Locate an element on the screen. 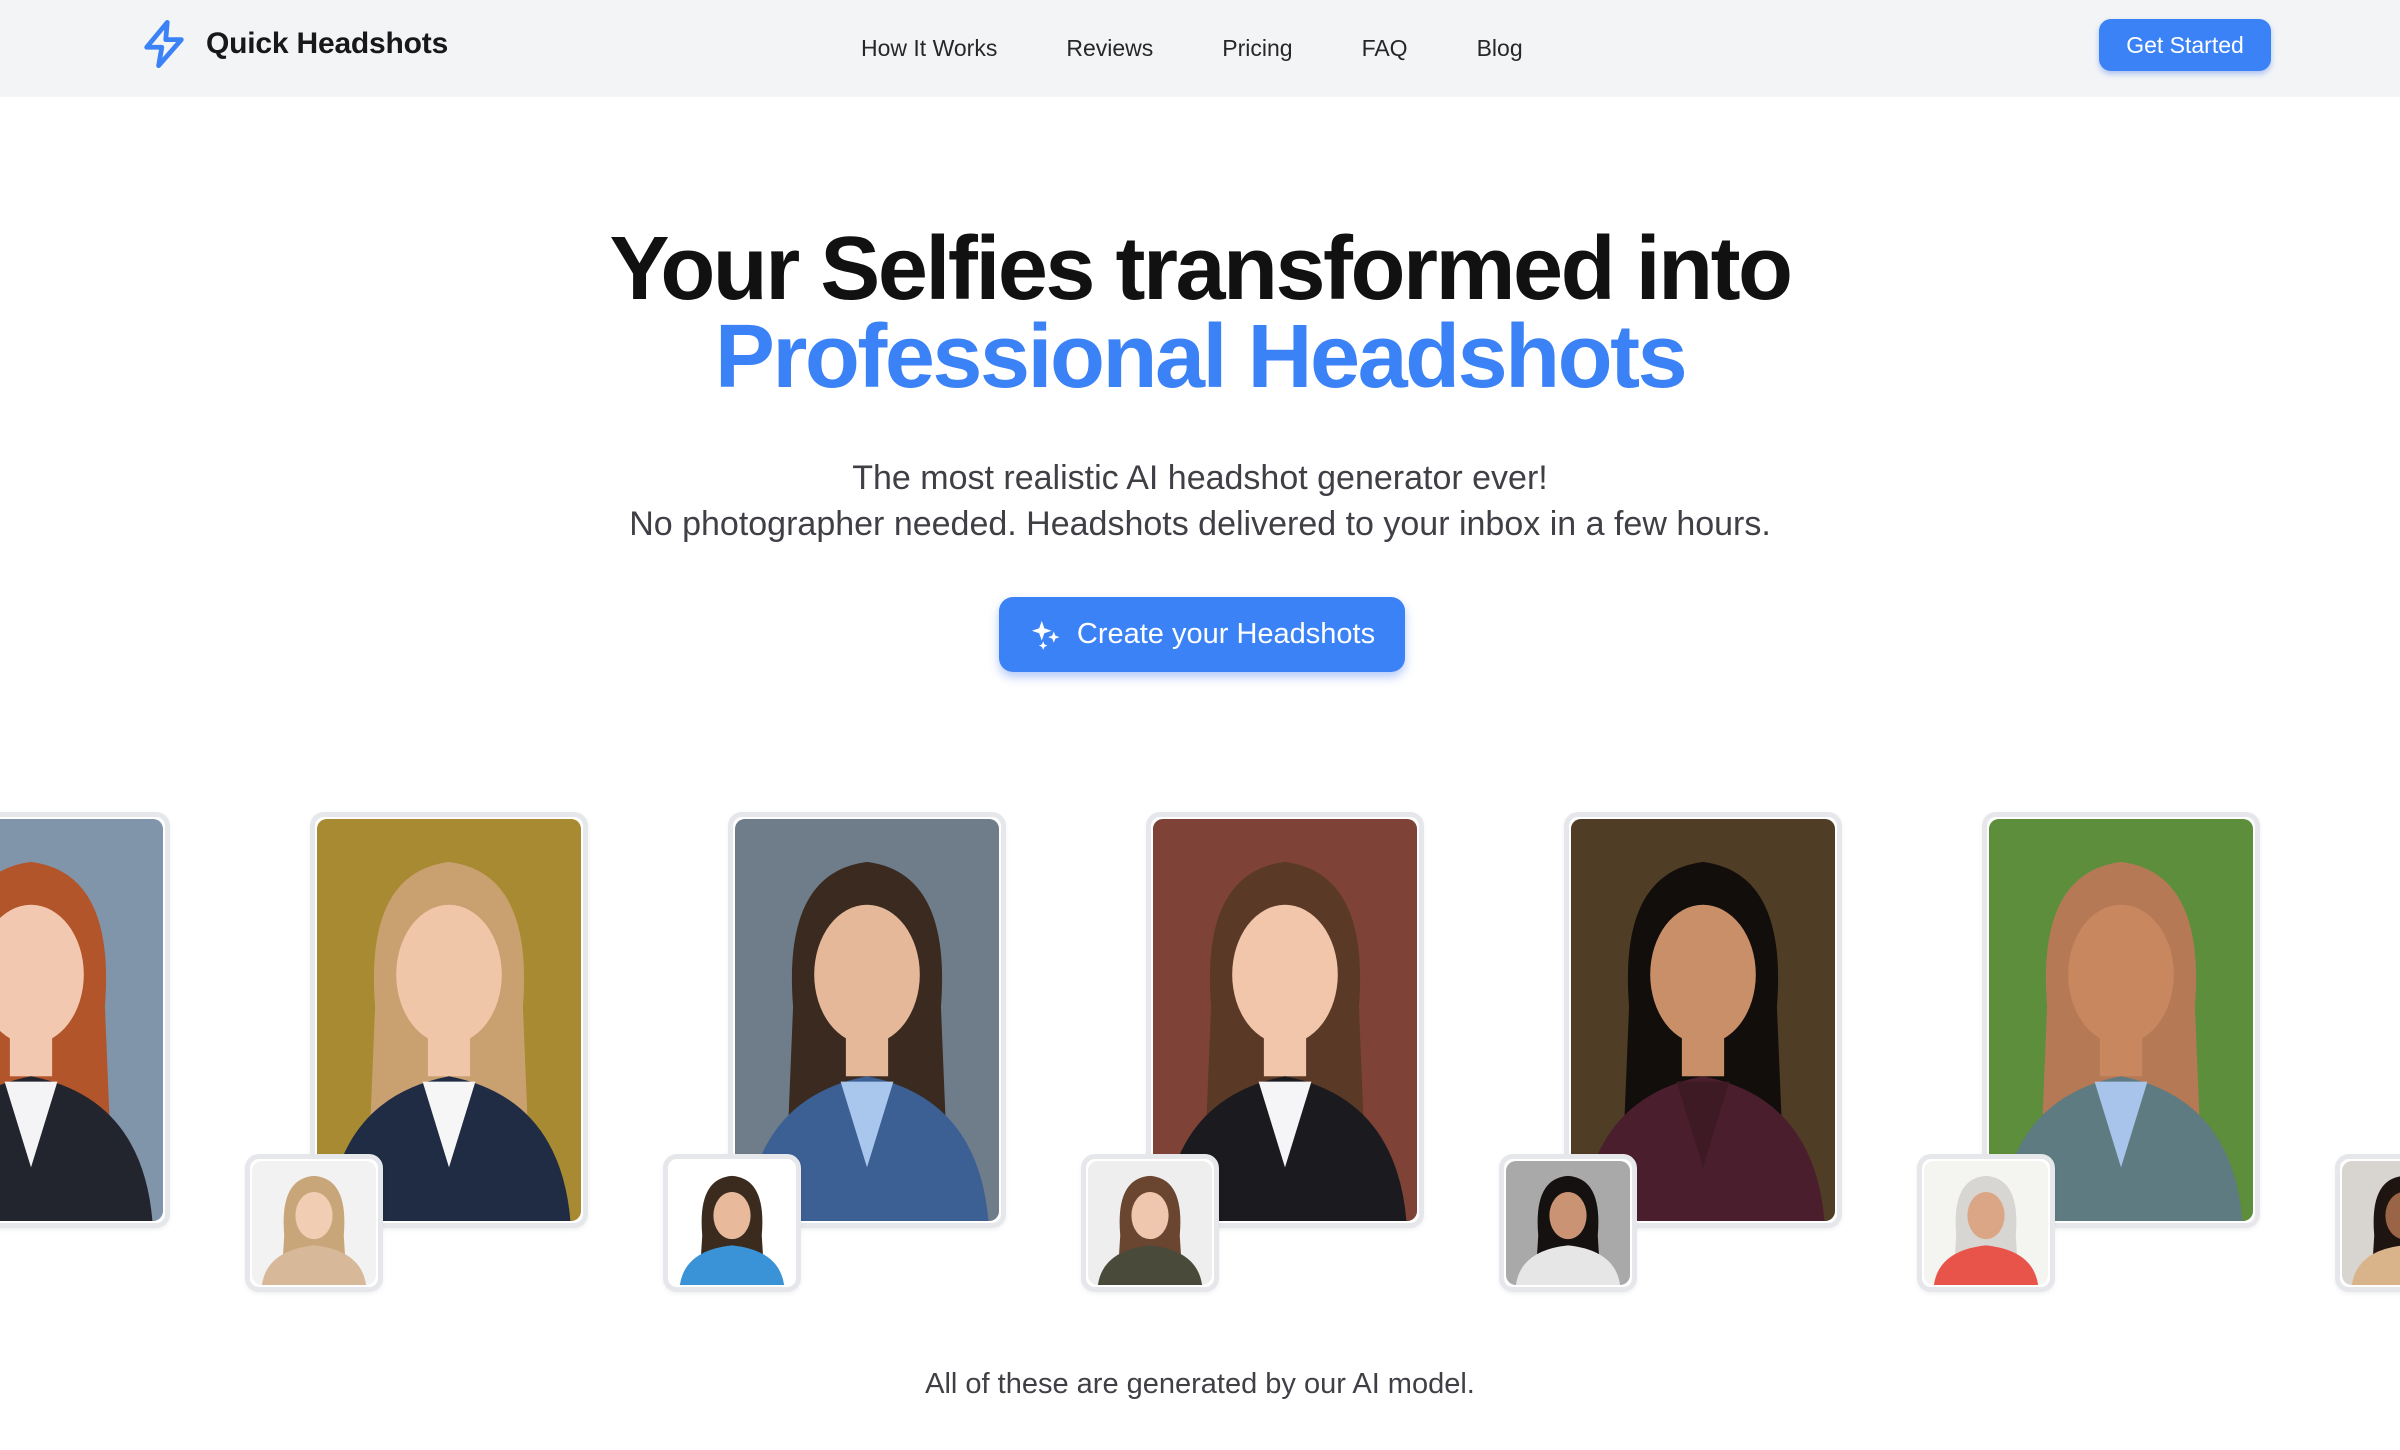 Image resolution: width=2400 pixels, height=1450 pixels. create-headshots-label: Create your Headshots is located at coordinates (1226, 634).